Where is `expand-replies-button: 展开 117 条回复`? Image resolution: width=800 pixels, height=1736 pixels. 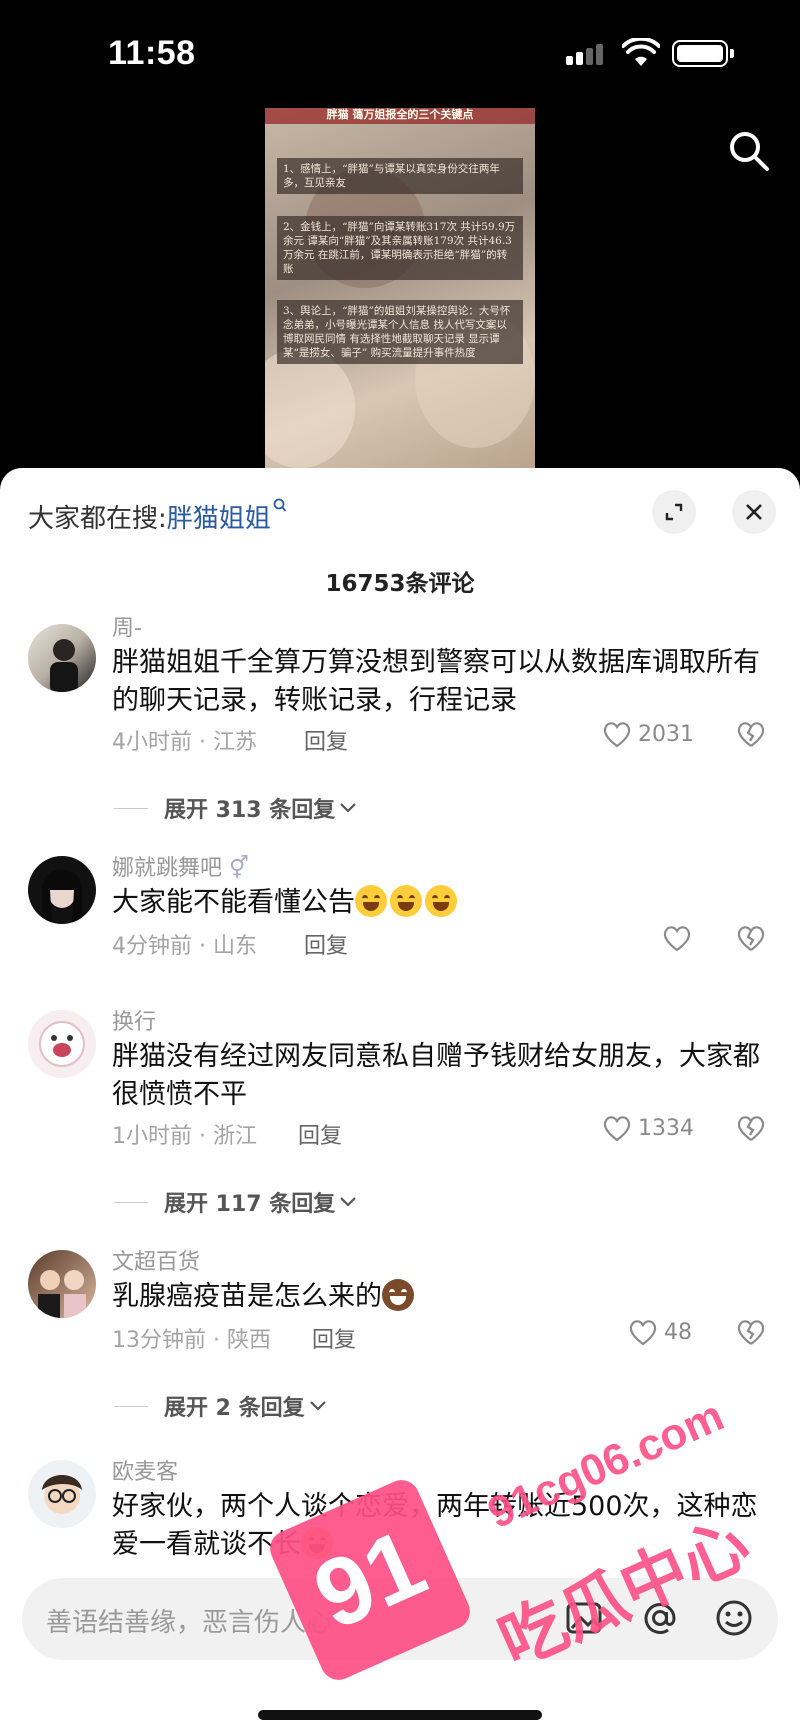
expand-replies-button: 展开 117 条回复 is located at coordinates (235, 1202).